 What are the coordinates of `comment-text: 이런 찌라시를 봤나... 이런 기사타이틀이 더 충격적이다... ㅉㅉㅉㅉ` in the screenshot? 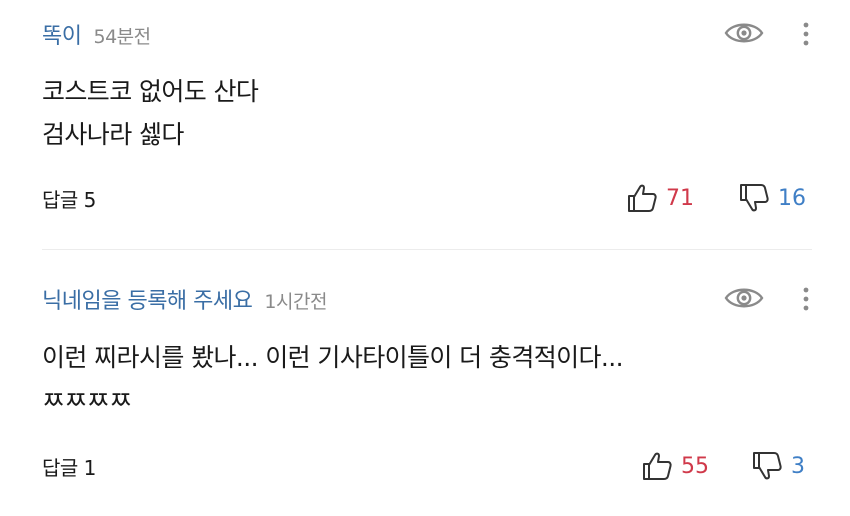 It's located at (422, 379).